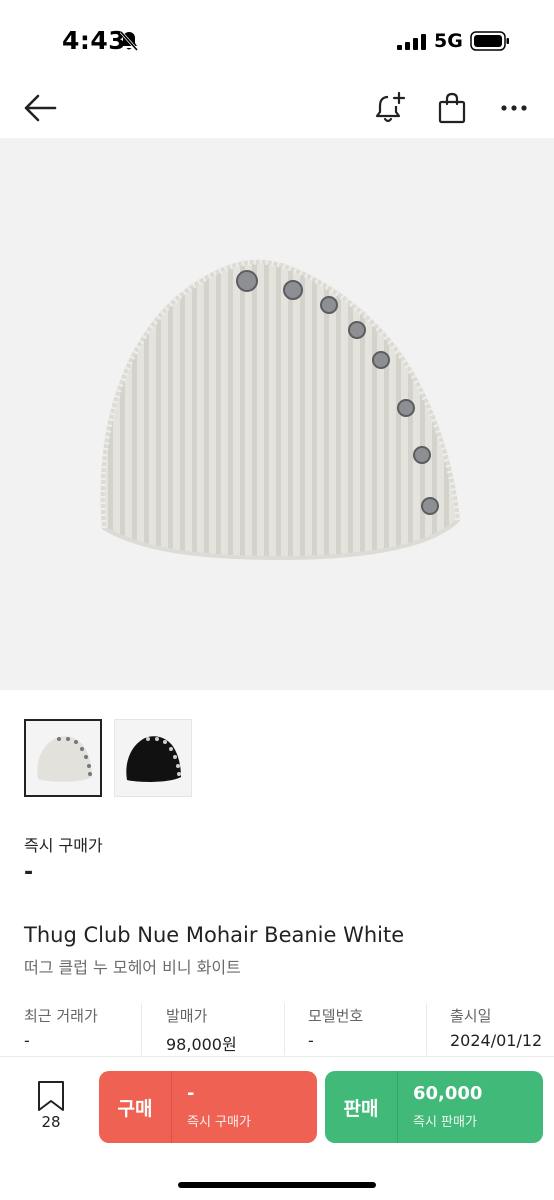  I want to click on sell-price-label: 즉시 판매가, so click(445, 1122).